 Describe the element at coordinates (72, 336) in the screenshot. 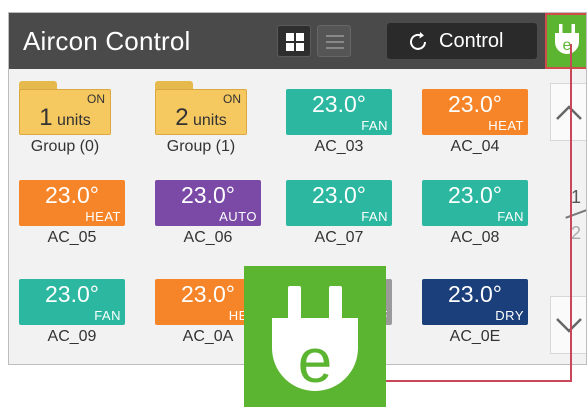

I see `unit-label: AC_09` at that location.